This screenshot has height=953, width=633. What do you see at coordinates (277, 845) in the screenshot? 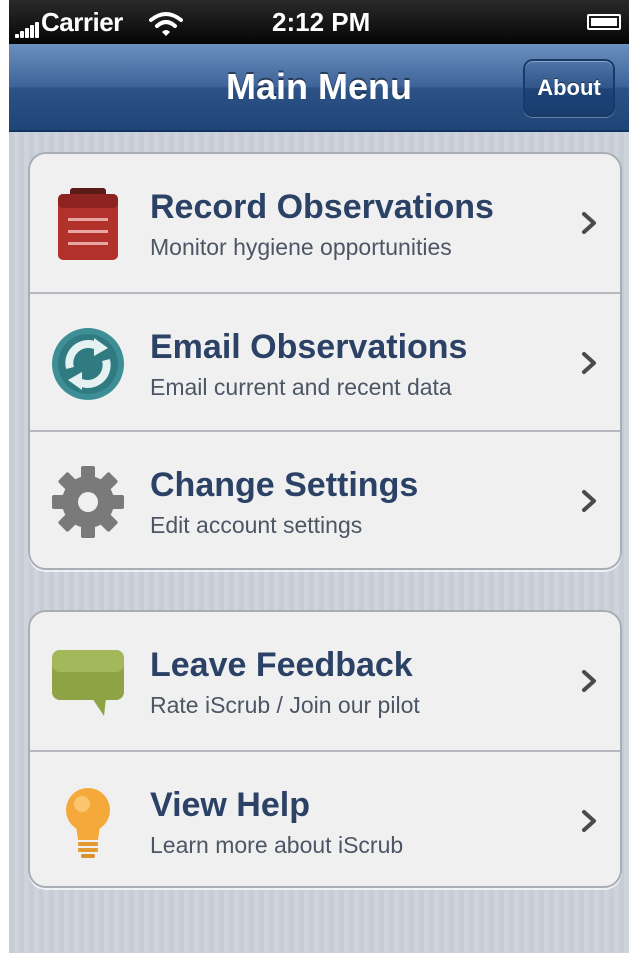
I see `menu-item-subtitle: Learn more about iScrub` at bounding box center [277, 845].